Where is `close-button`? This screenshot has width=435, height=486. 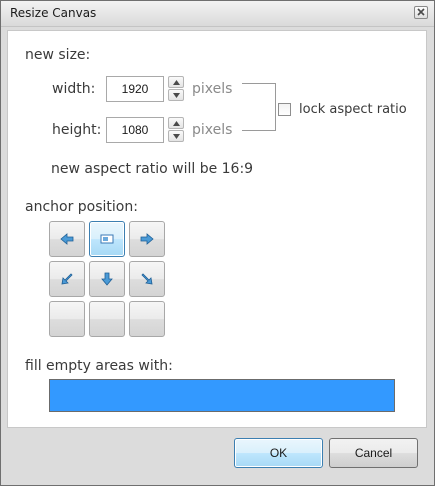 close-button is located at coordinates (421, 12).